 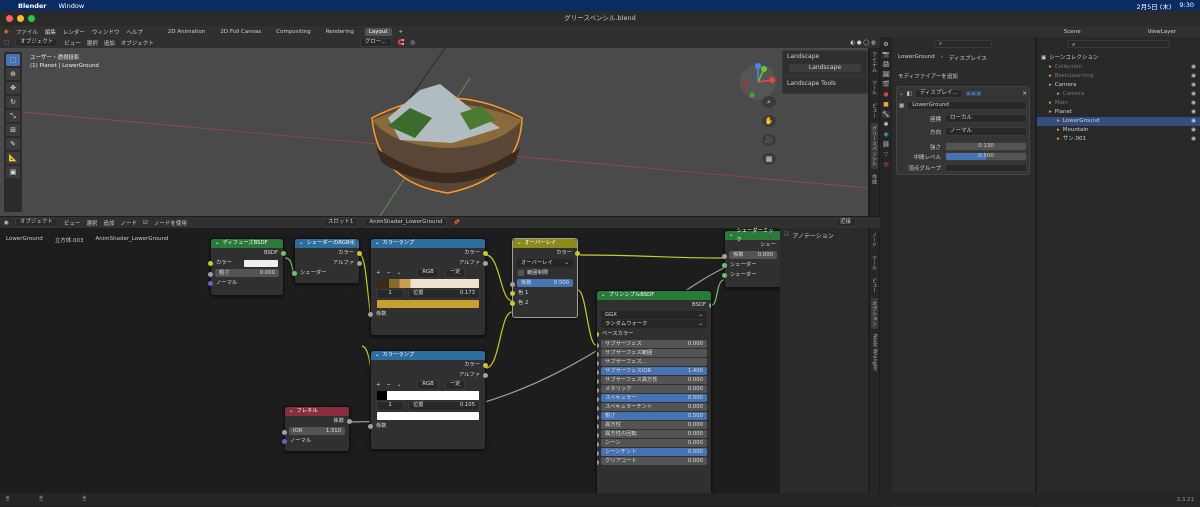 I want to click on data-props-icon: ▽, so click(x=886, y=154).